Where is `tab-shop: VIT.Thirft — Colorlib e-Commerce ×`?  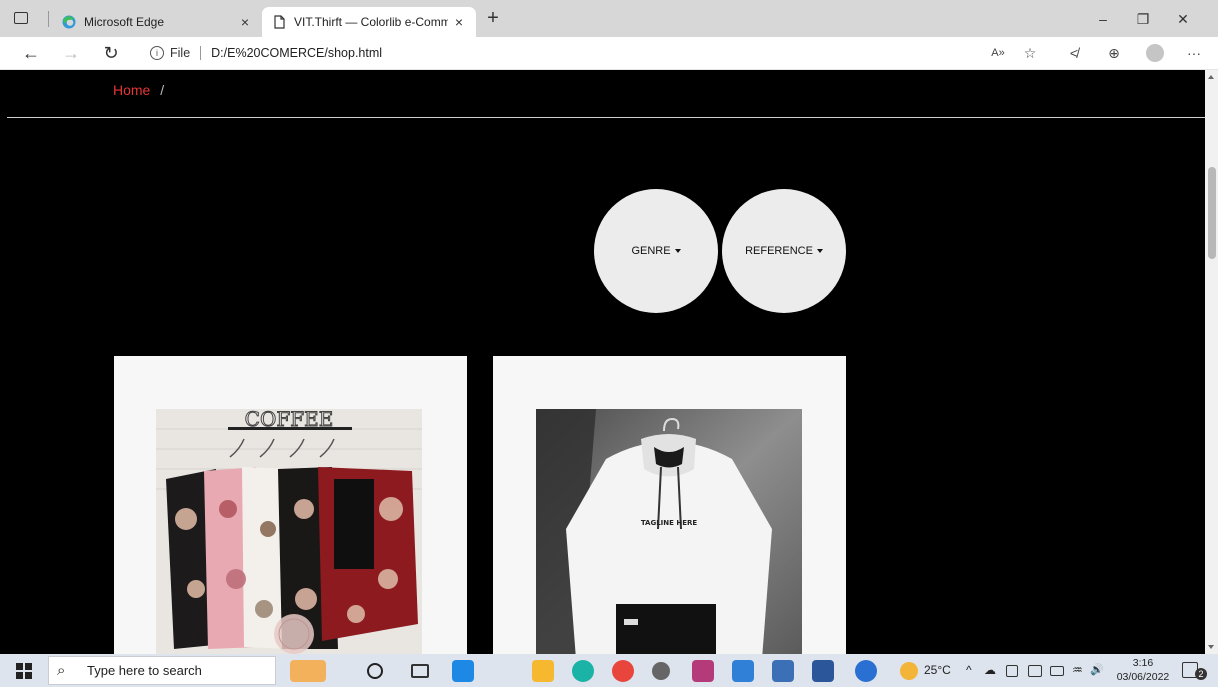
tab-shop: VIT.Thirft — Colorlib e-Commerce × is located at coordinates (369, 22).